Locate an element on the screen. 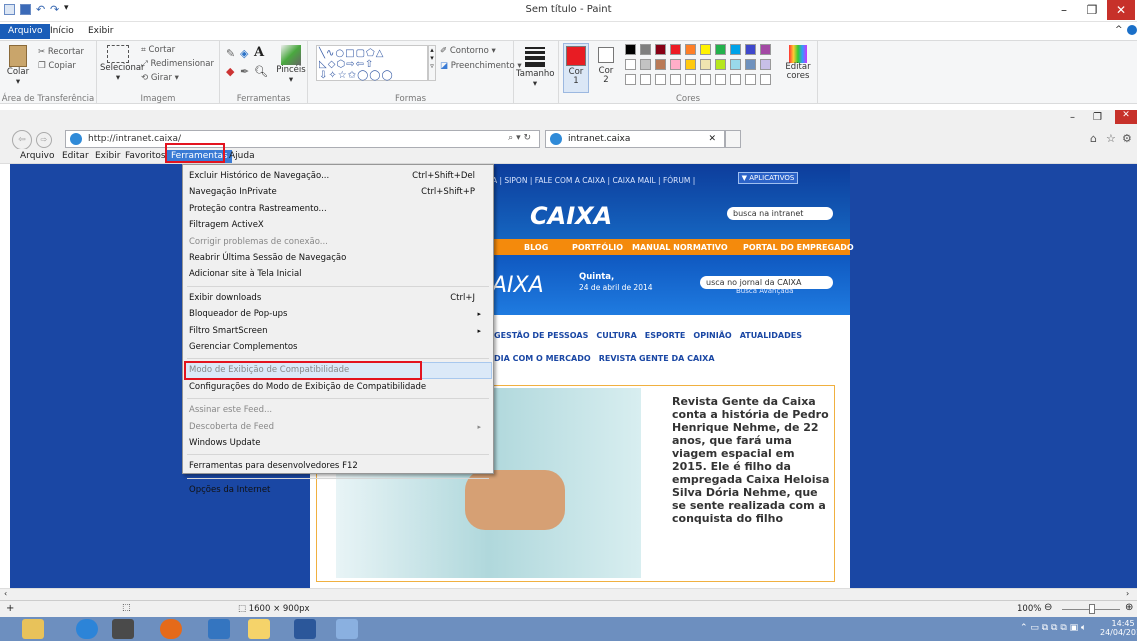 Image resolution: width=1137 pixels, height=641 pixels. ie-maximize-button: ❐ is located at coordinates (1097, 117).